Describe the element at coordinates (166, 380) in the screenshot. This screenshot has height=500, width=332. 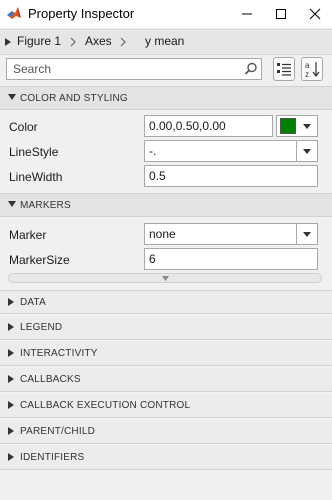
I see `section-callbacks: CALLBACKS` at that location.